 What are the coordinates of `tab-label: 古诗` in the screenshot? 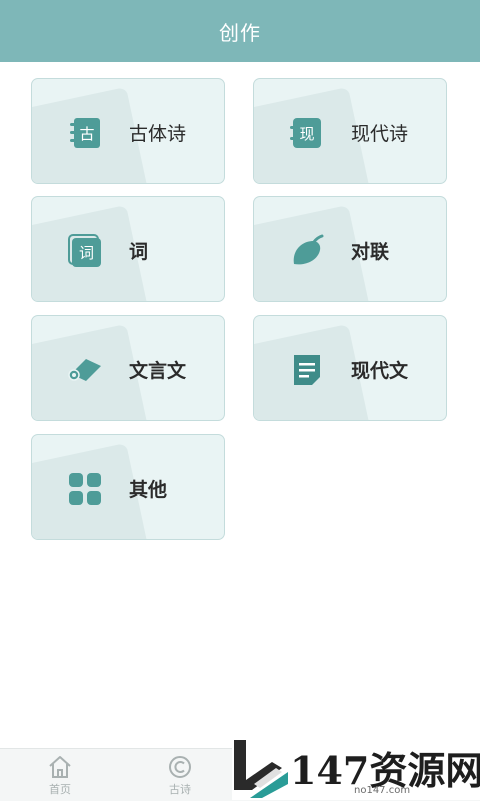 It's located at (180, 789).